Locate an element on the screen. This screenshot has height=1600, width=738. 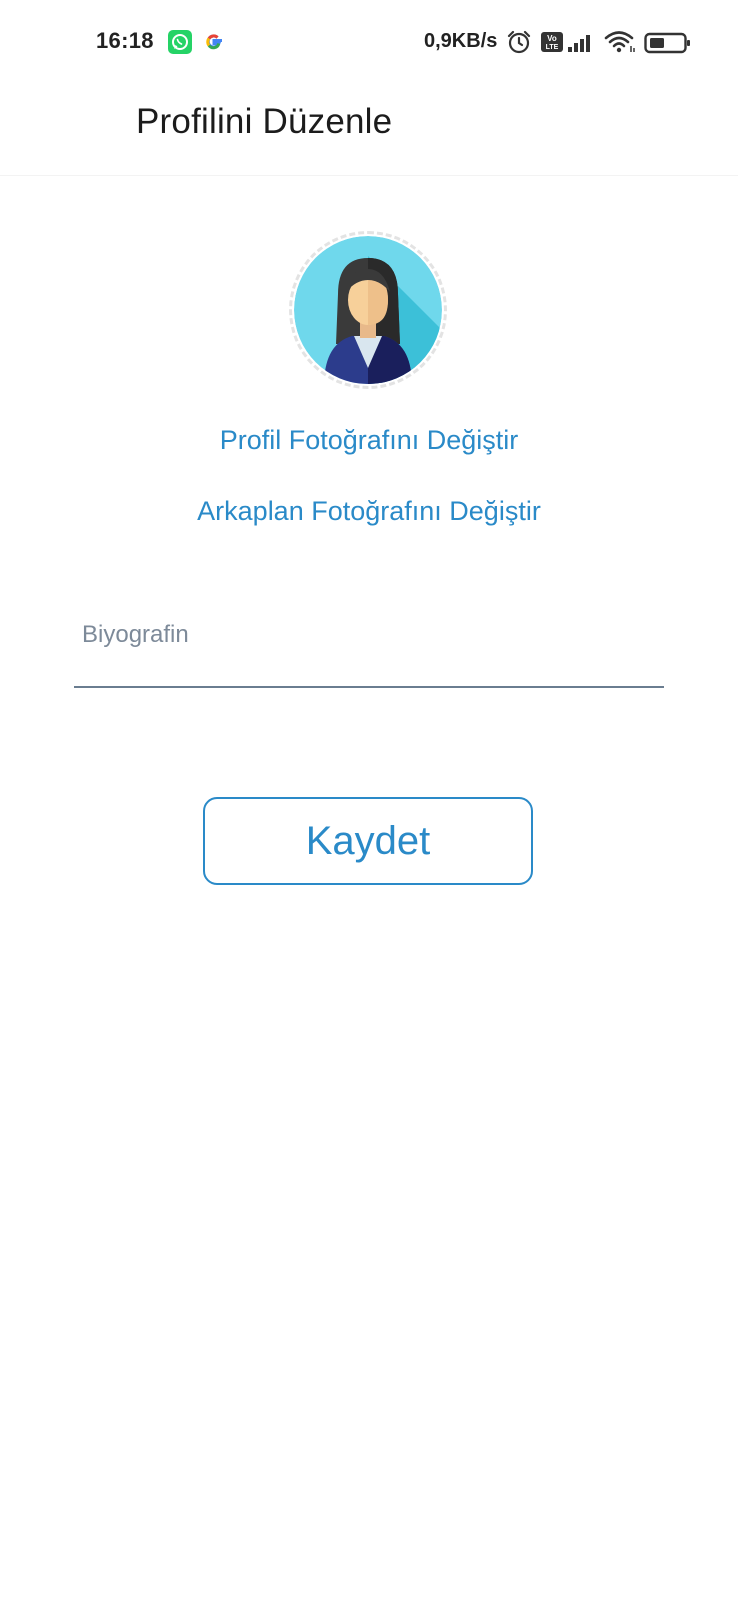
whatsapp-icon is located at coordinates (180, 42).